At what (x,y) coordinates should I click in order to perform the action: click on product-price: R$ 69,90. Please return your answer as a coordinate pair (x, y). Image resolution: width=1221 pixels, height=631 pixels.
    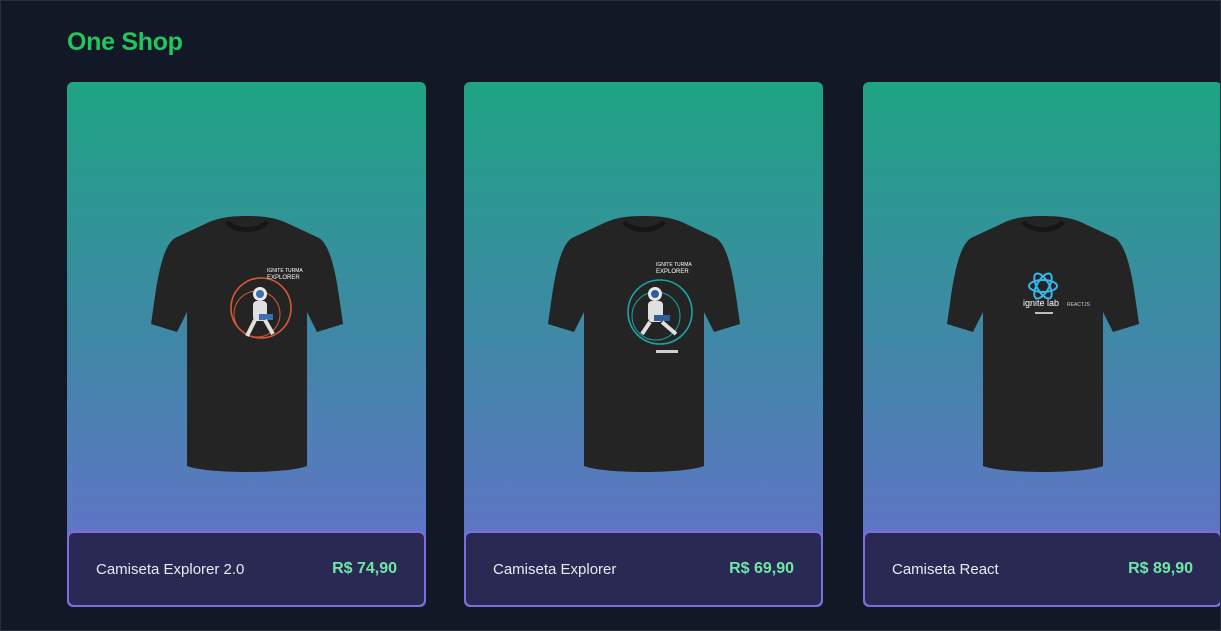
    Looking at the image, I should click on (761, 568).